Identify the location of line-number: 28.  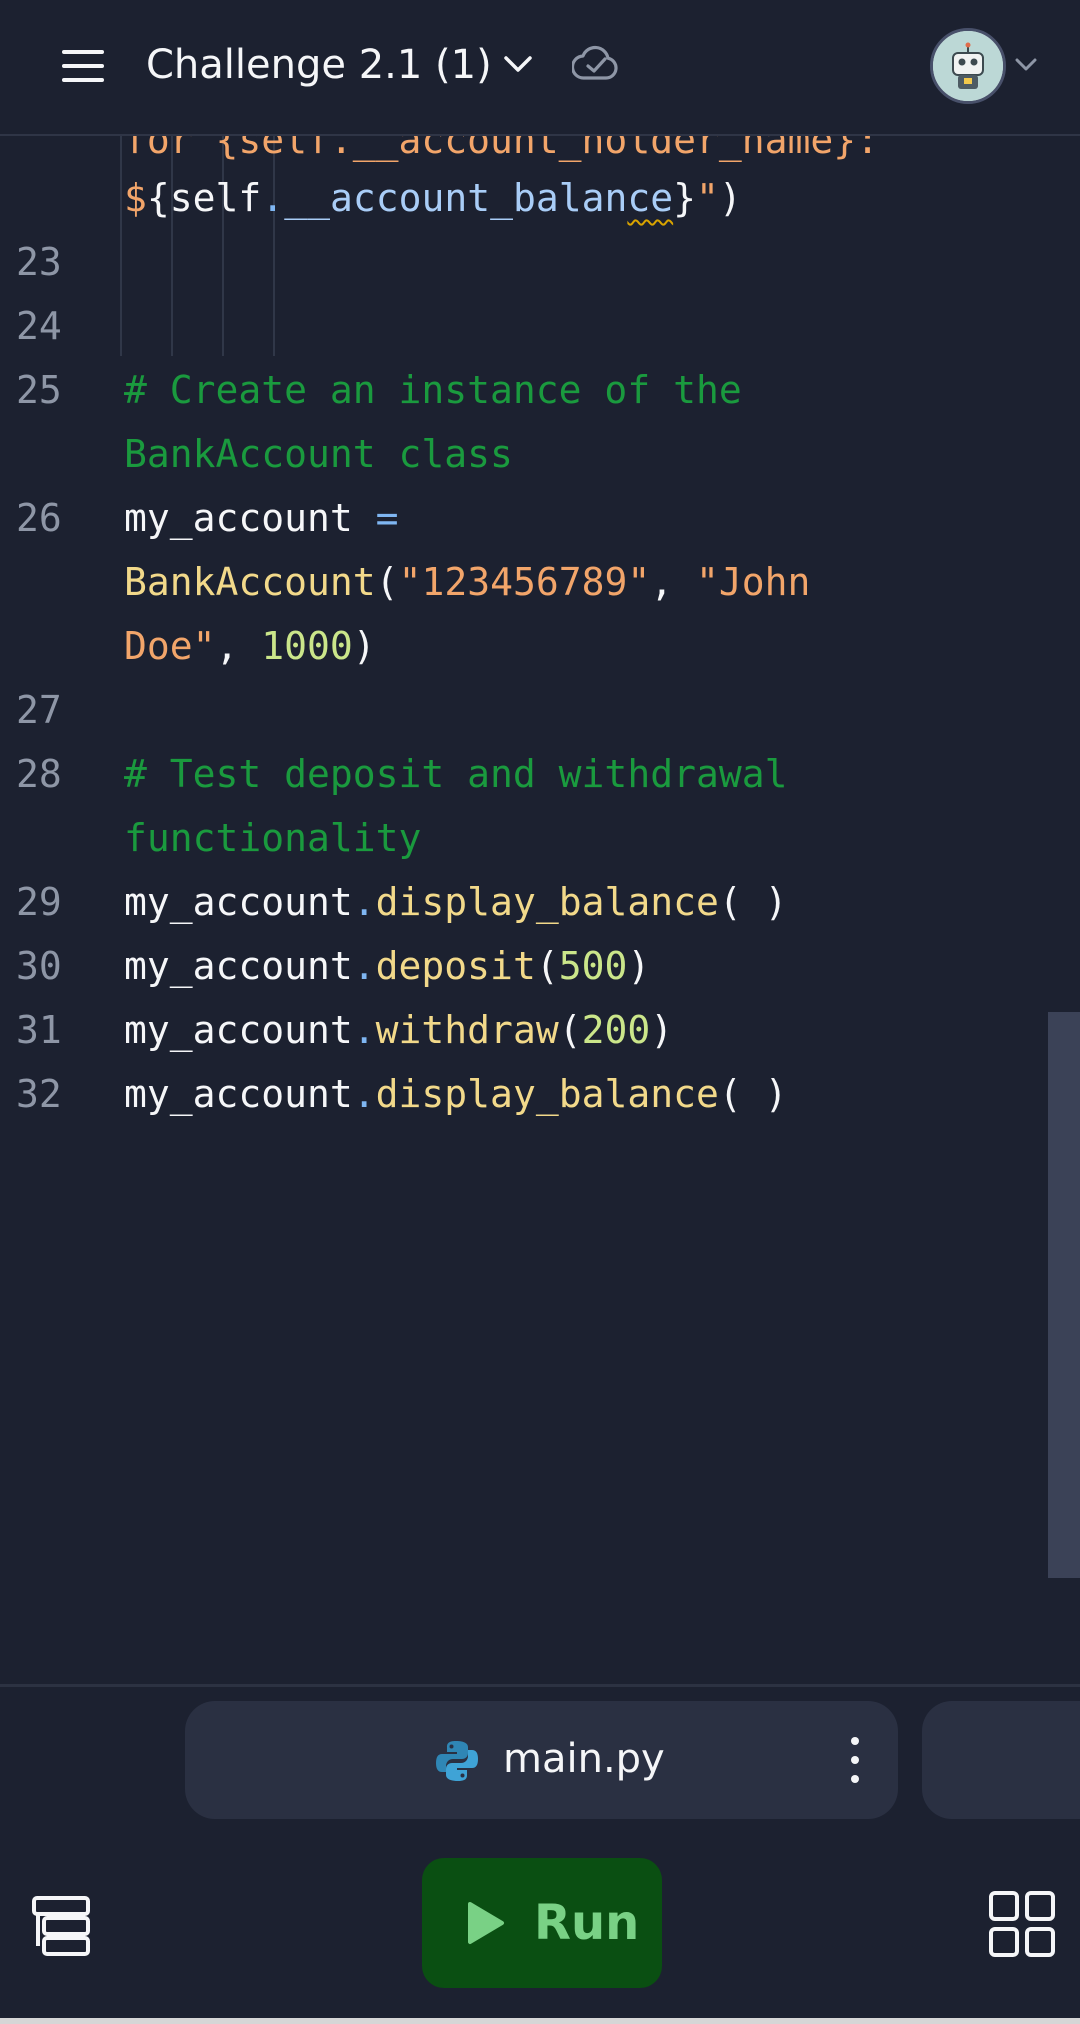
(39, 774).